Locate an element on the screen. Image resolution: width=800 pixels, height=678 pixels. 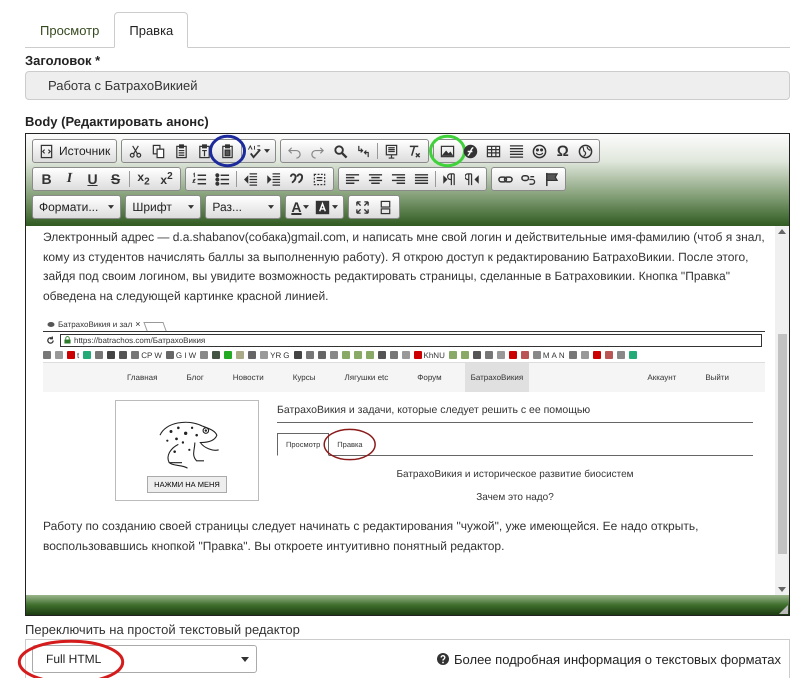
scrollbar is located at coordinates (782, 410).